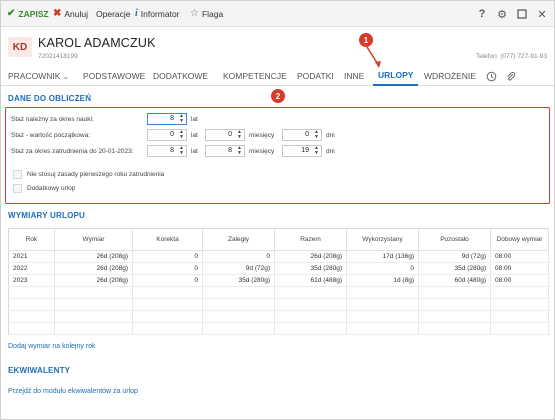  I want to click on additional-leave-label: Dodatkowy urlop, so click(51, 188).